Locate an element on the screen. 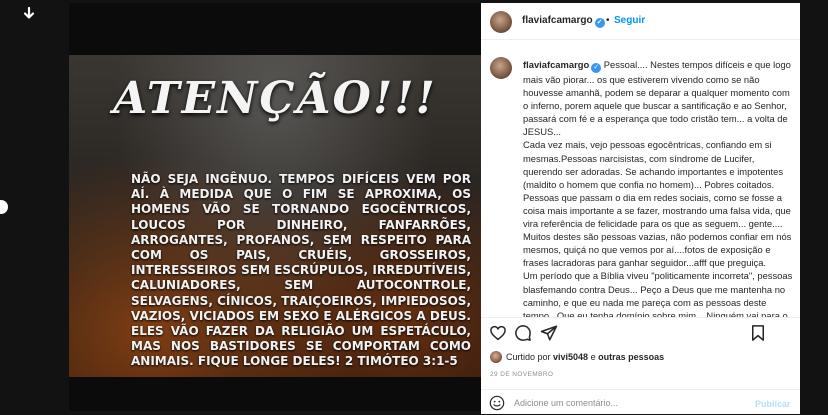 The width and height of the screenshot is (828, 415). liked-by-others: outras pessoas is located at coordinates (631, 357).